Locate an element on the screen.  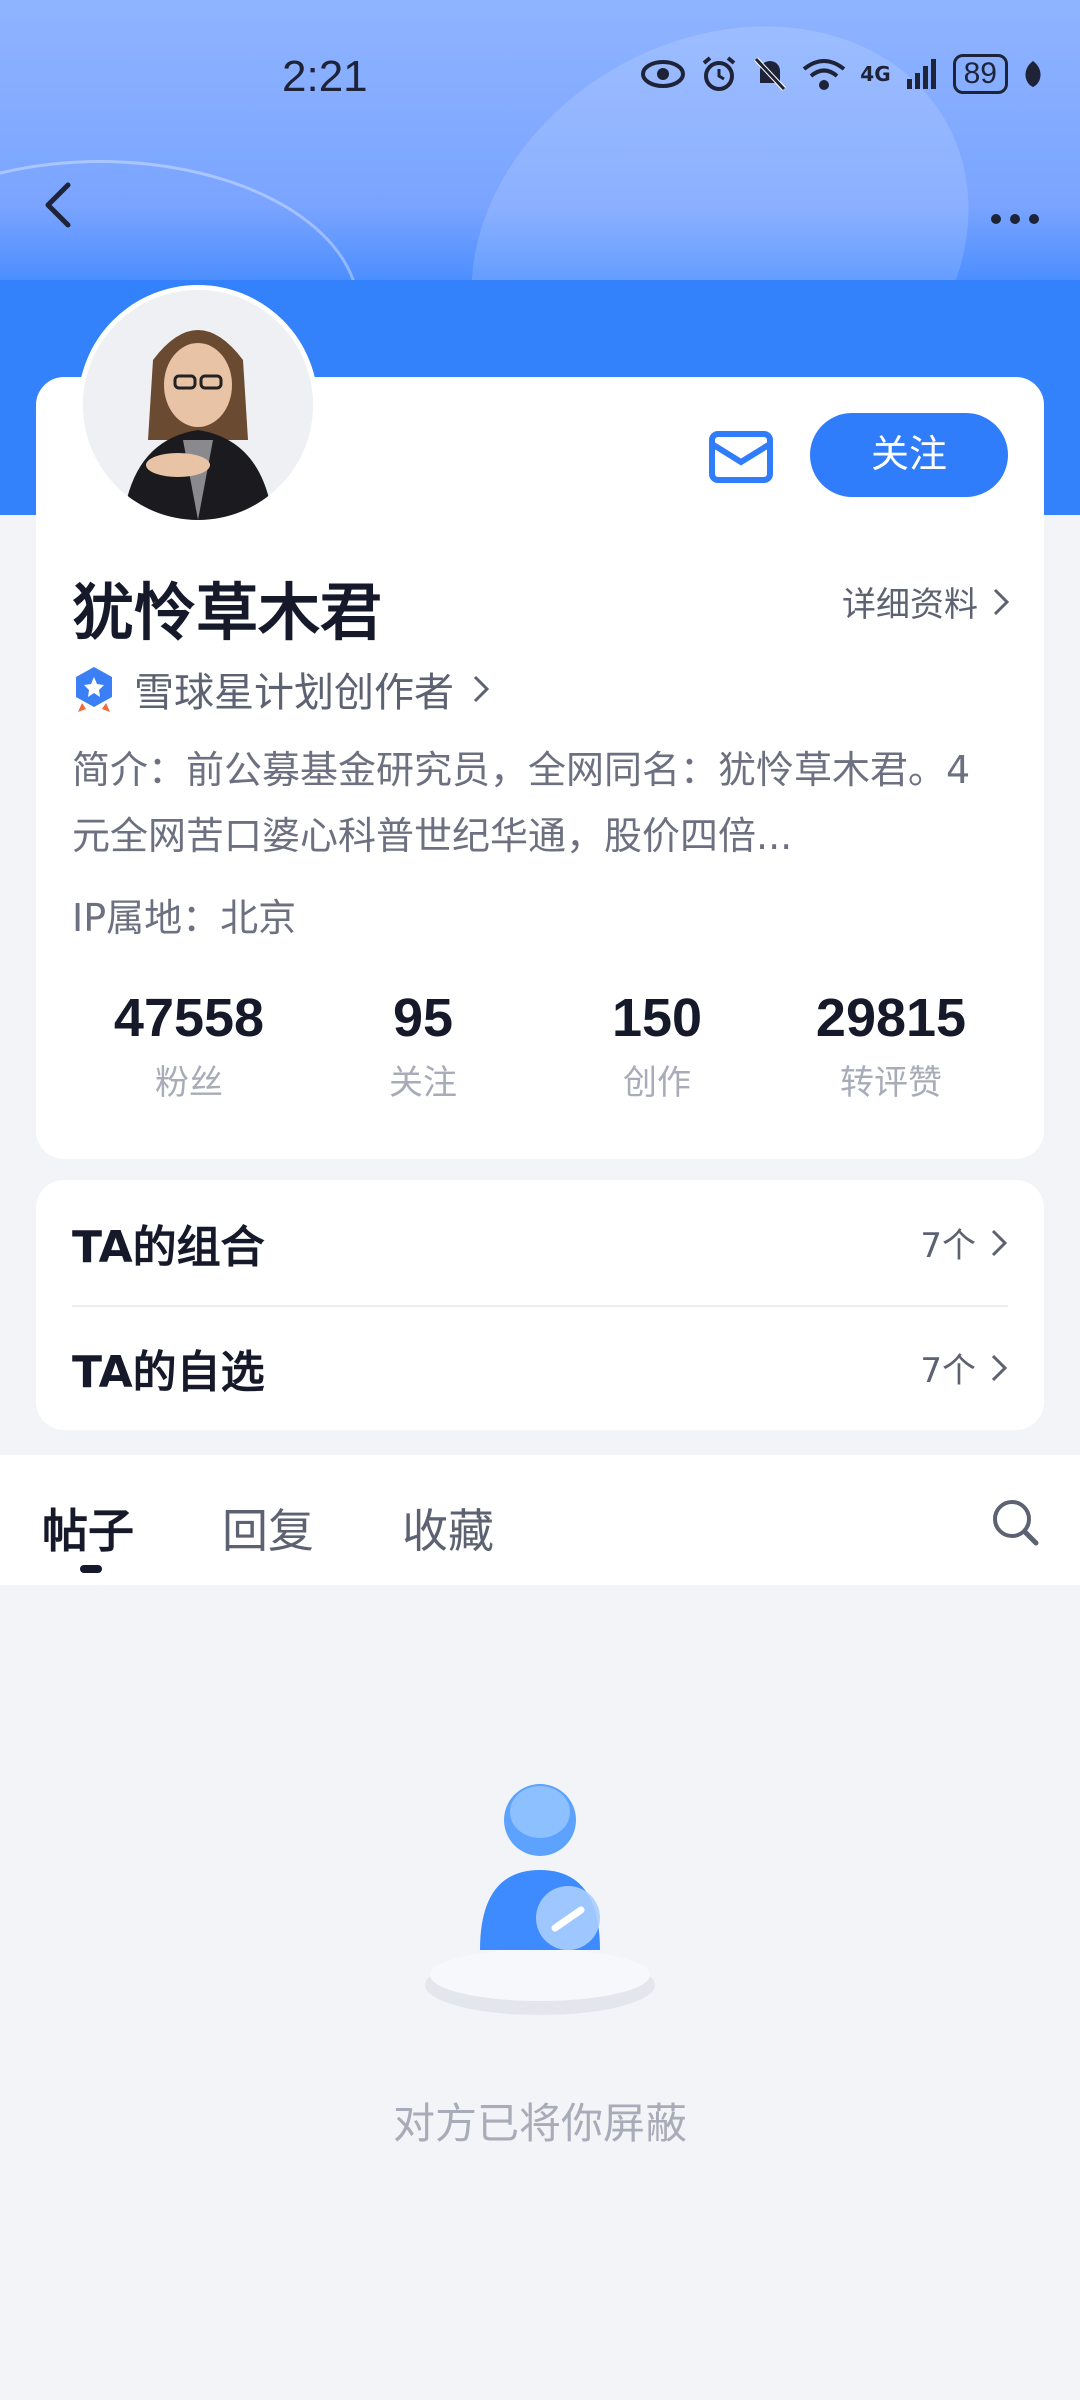
list-item-portfolio: TA的组合 7个 is located at coordinates (540, 1242).